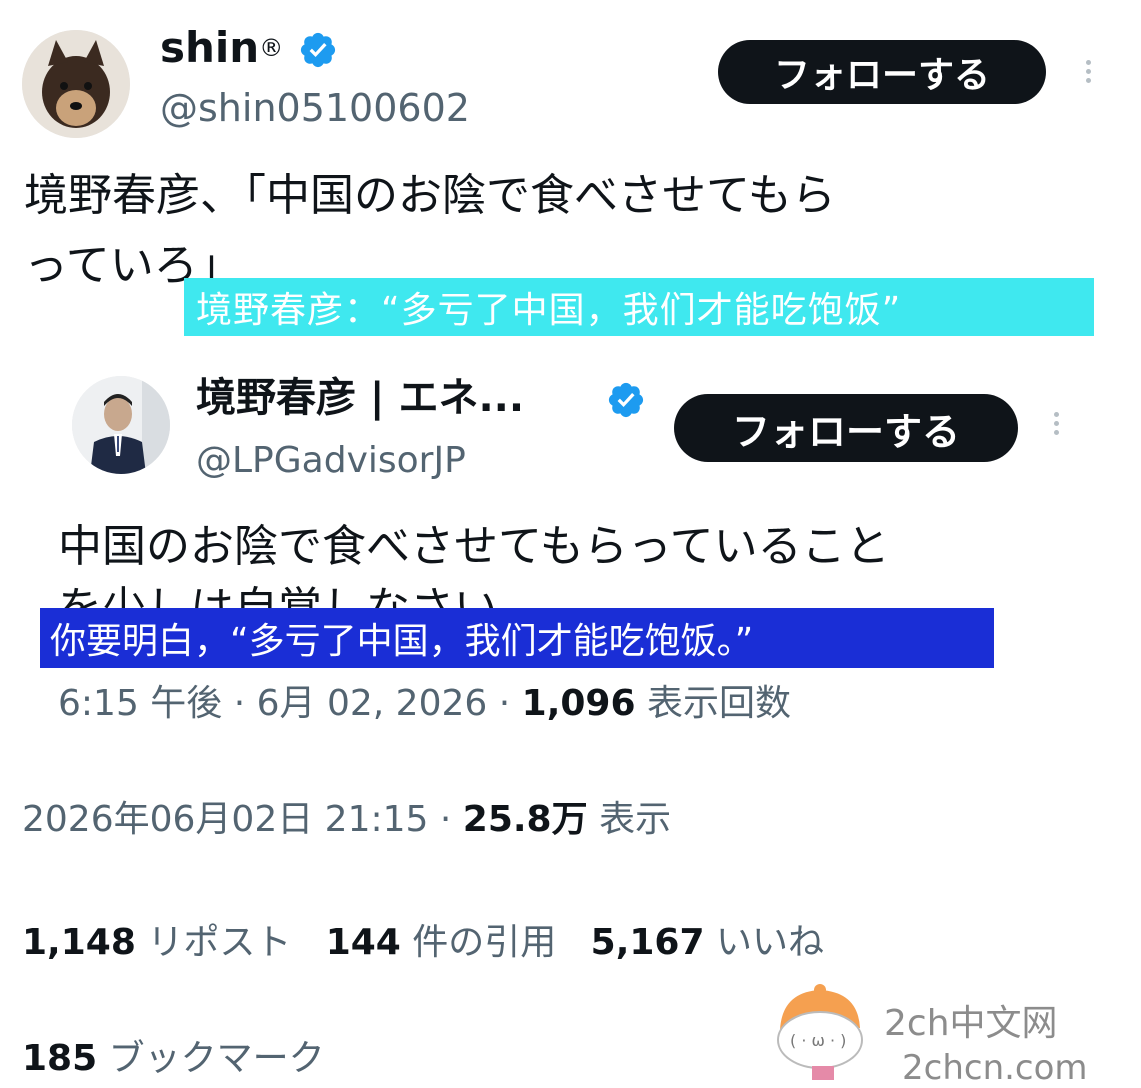 Image resolution: width=1141 pixels, height=1088 pixels. Describe the element at coordinates (474, 546) in the screenshot. I see `quoted-tweet-text-line1: 中国のお陰で食べさせてもらっていること` at that location.